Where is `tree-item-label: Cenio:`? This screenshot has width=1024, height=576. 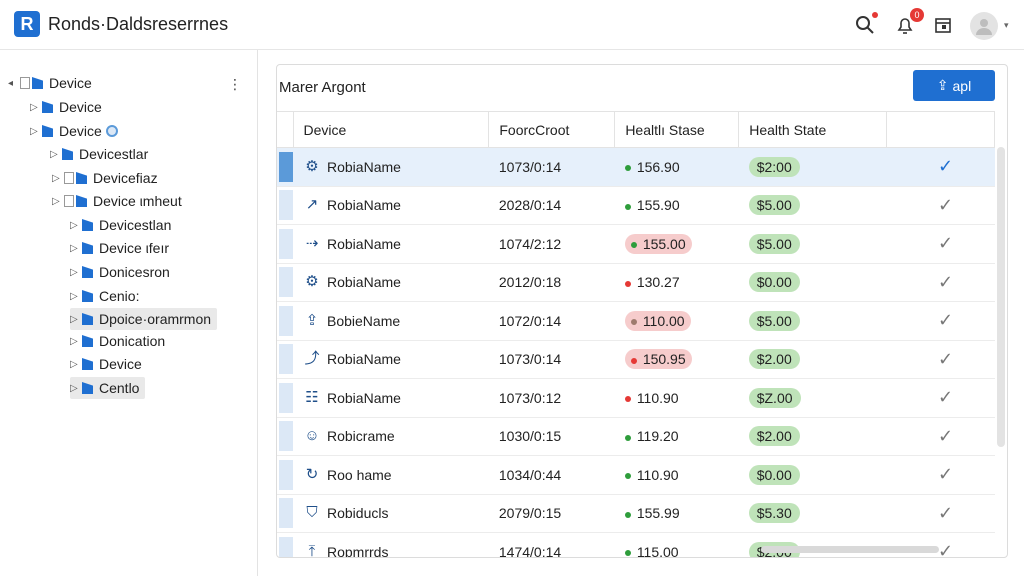
tree-item-label: Cenio: is located at coordinates (119, 296).